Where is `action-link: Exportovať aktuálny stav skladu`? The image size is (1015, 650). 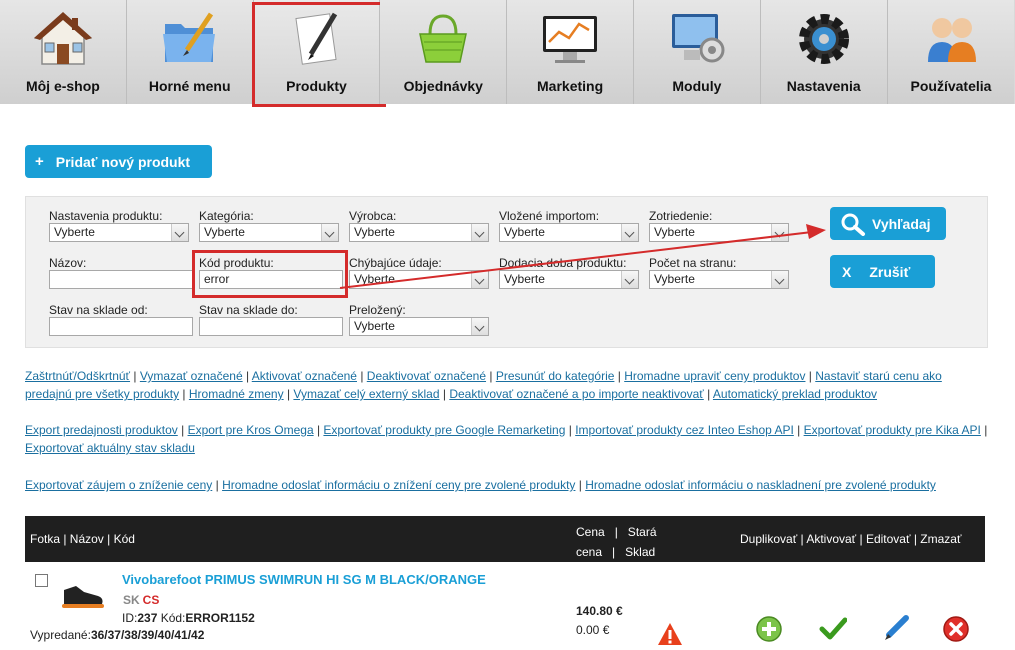
action-link: Exportovať aktuálny stav skladu is located at coordinates (110, 448).